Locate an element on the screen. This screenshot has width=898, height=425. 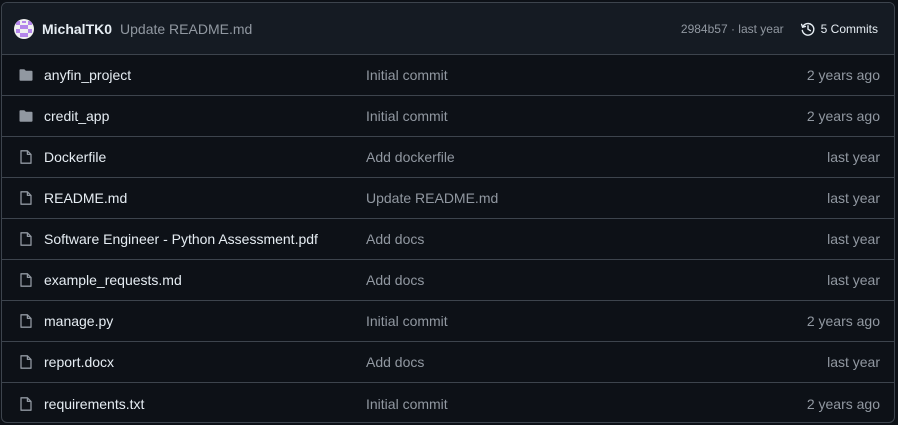
file-row: example_requests.md Add docs last year is located at coordinates (448, 280).